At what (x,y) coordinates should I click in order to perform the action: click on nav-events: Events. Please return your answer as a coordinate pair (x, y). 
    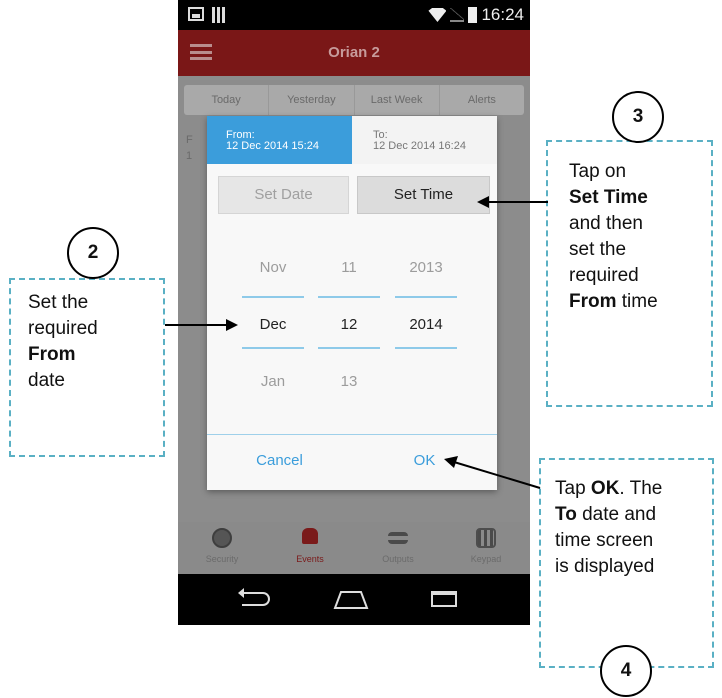
    Looking at the image, I should click on (310, 548).